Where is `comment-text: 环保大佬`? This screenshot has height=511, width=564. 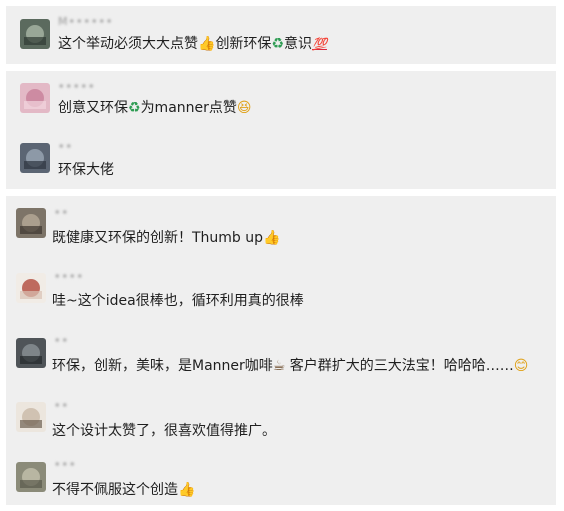
comment-text: 环保大佬 is located at coordinates (86, 170).